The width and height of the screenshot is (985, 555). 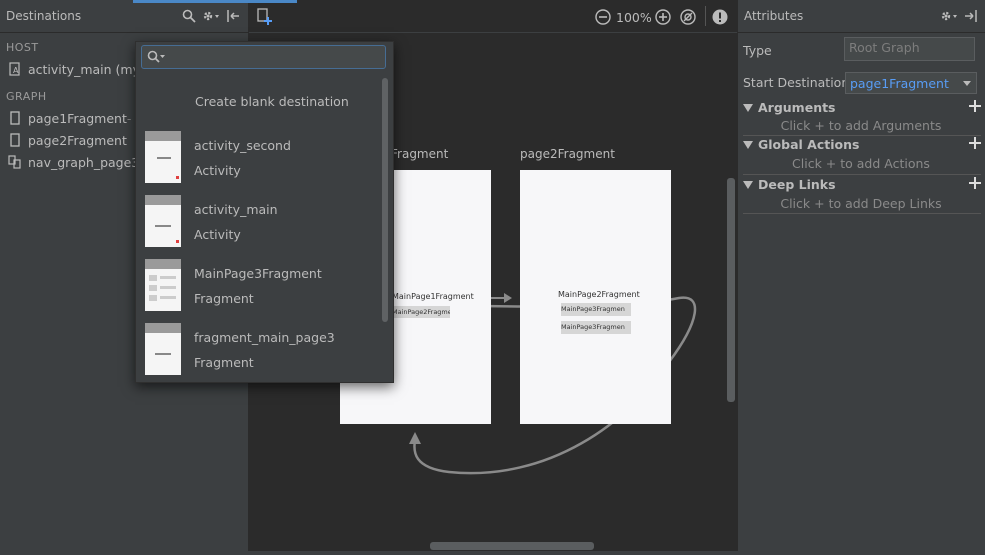 What do you see at coordinates (433, 296) in the screenshot?
I see `fragment1-title: MainPage1Fragment` at bounding box center [433, 296].